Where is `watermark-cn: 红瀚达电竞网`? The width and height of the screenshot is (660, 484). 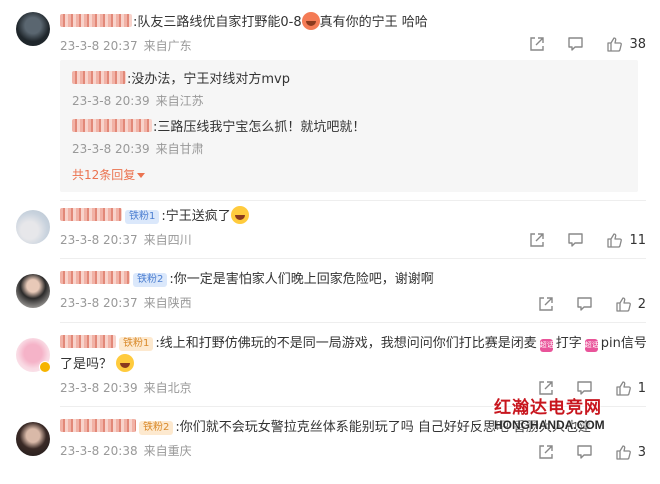
watermark-cn: 红瀚达电竞网 is located at coordinates (548, 408).